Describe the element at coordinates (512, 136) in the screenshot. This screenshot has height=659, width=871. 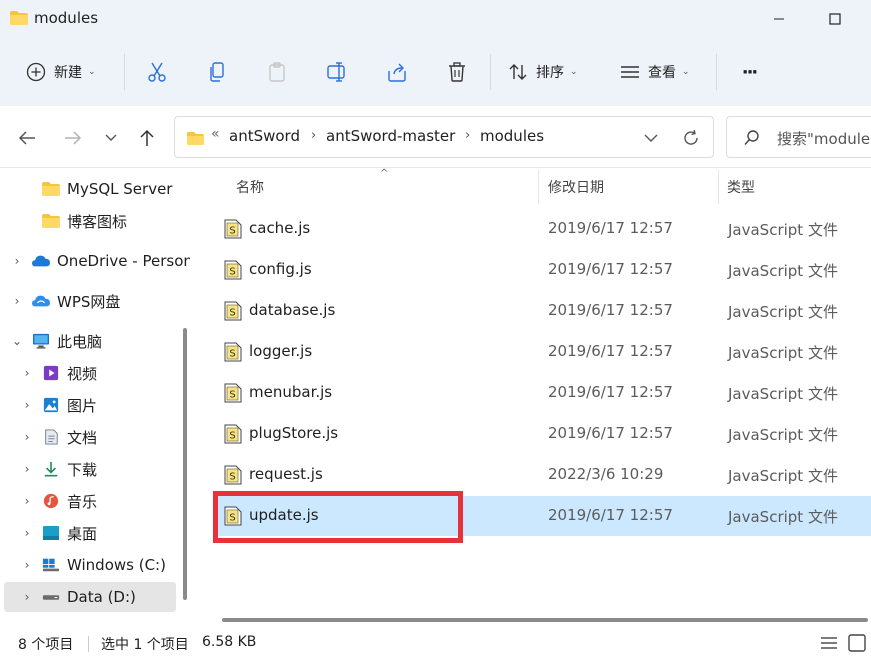
I see `breadcrumb-modules: modules` at that location.